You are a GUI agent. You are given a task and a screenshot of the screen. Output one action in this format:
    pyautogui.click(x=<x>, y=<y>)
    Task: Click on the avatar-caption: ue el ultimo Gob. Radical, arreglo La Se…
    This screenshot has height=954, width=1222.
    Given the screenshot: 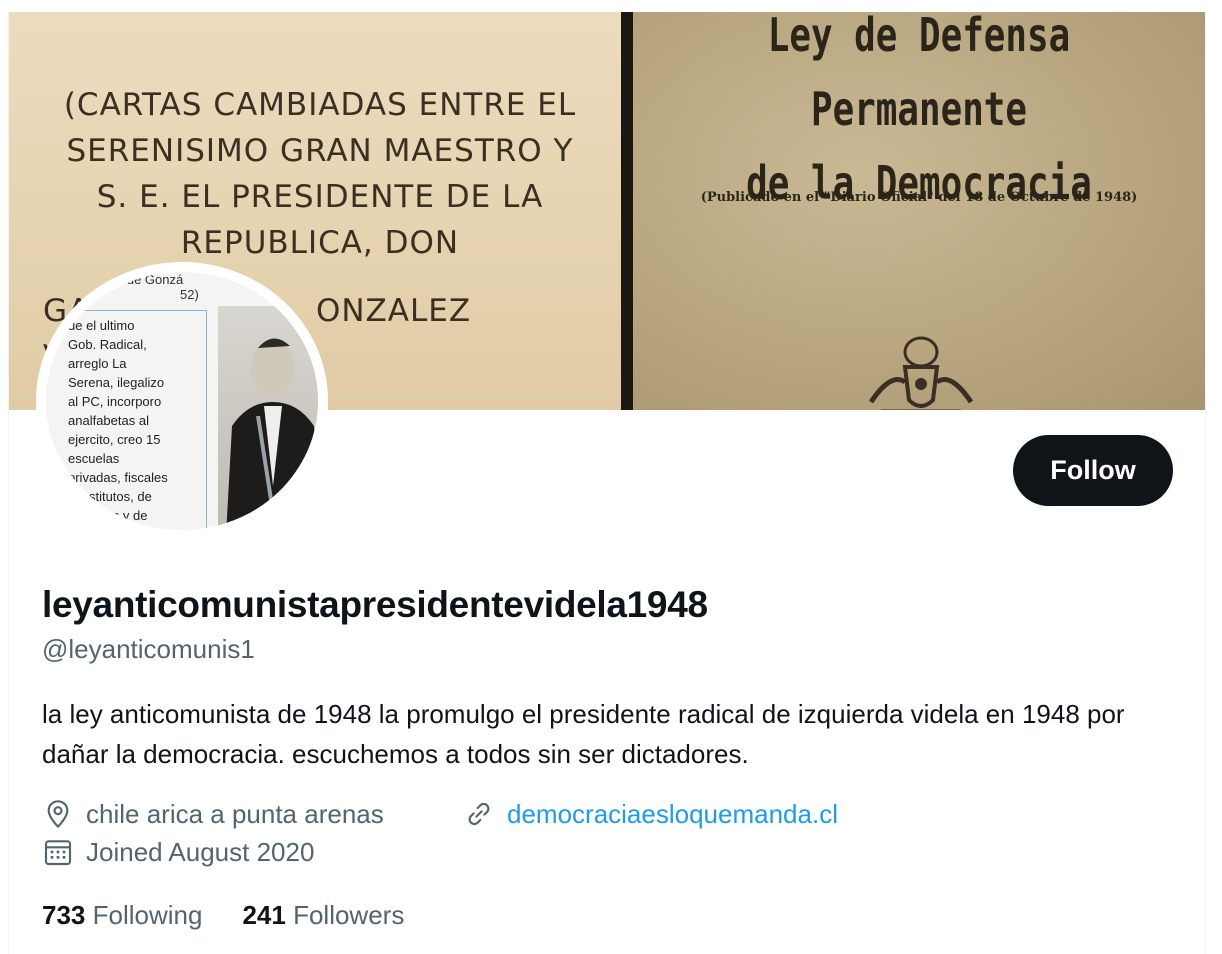 What is the action you would take?
    pyautogui.click(x=118, y=424)
    